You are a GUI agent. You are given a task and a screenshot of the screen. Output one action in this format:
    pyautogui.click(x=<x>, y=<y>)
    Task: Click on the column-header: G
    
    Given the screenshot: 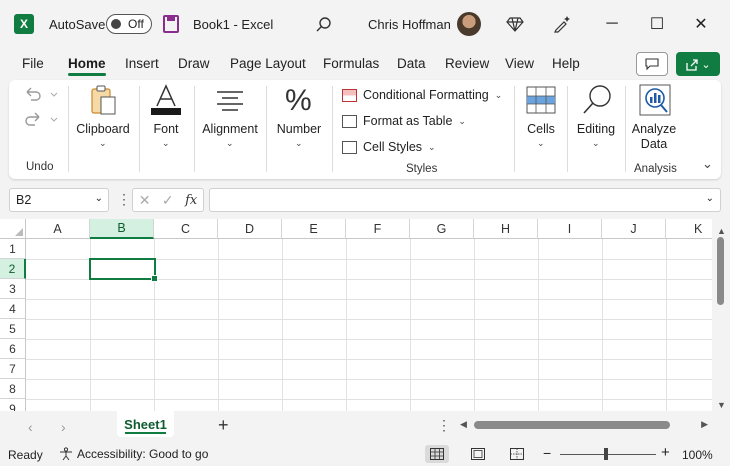 What is the action you would take?
    pyautogui.click(x=442, y=229)
    